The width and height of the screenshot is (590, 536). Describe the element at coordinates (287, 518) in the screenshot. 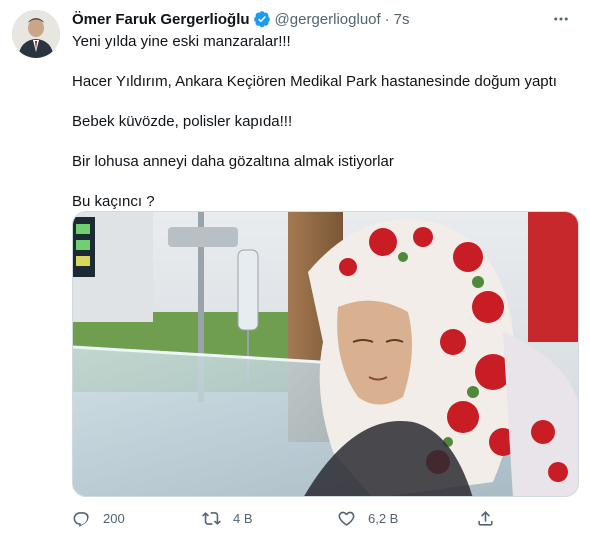

I see `tweet-actions: 200 4 B 6,2 B` at that location.